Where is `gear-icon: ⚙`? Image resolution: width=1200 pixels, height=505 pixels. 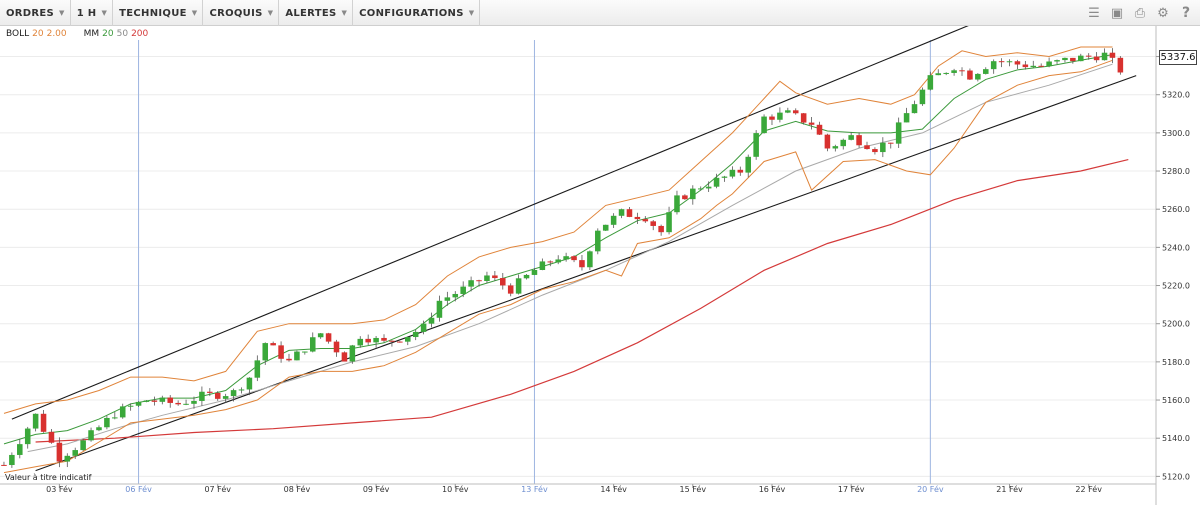
gear-icon: ⚙ is located at coordinates (1163, 13).